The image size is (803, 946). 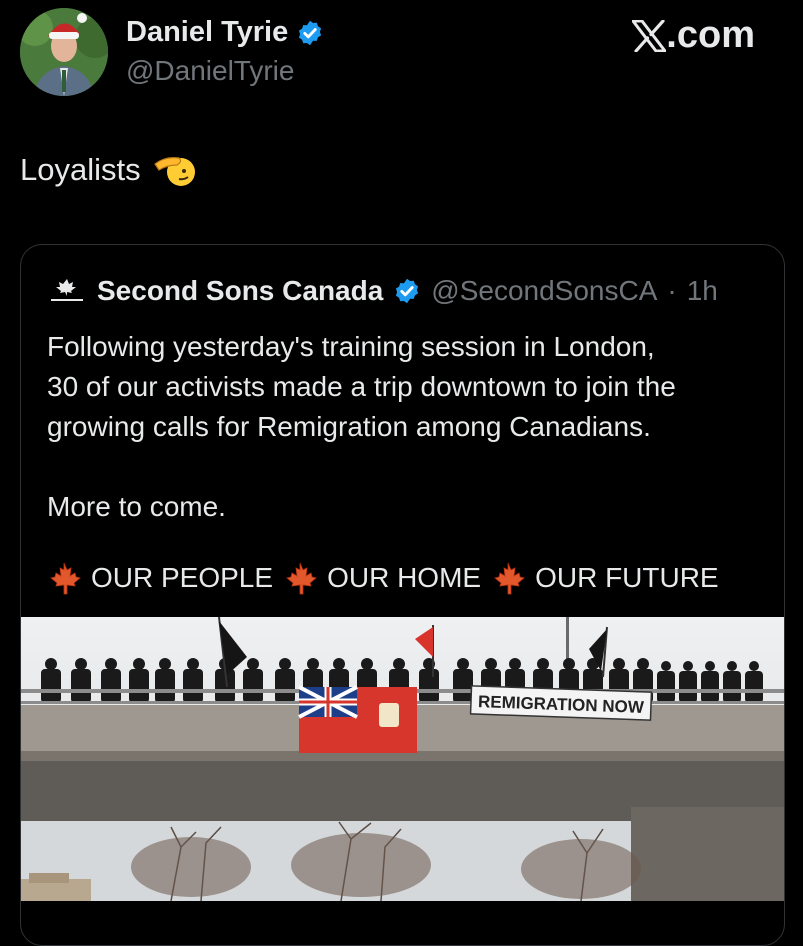 I want to click on slogan-part: OUR FUTURE, so click(x=627, y=577).